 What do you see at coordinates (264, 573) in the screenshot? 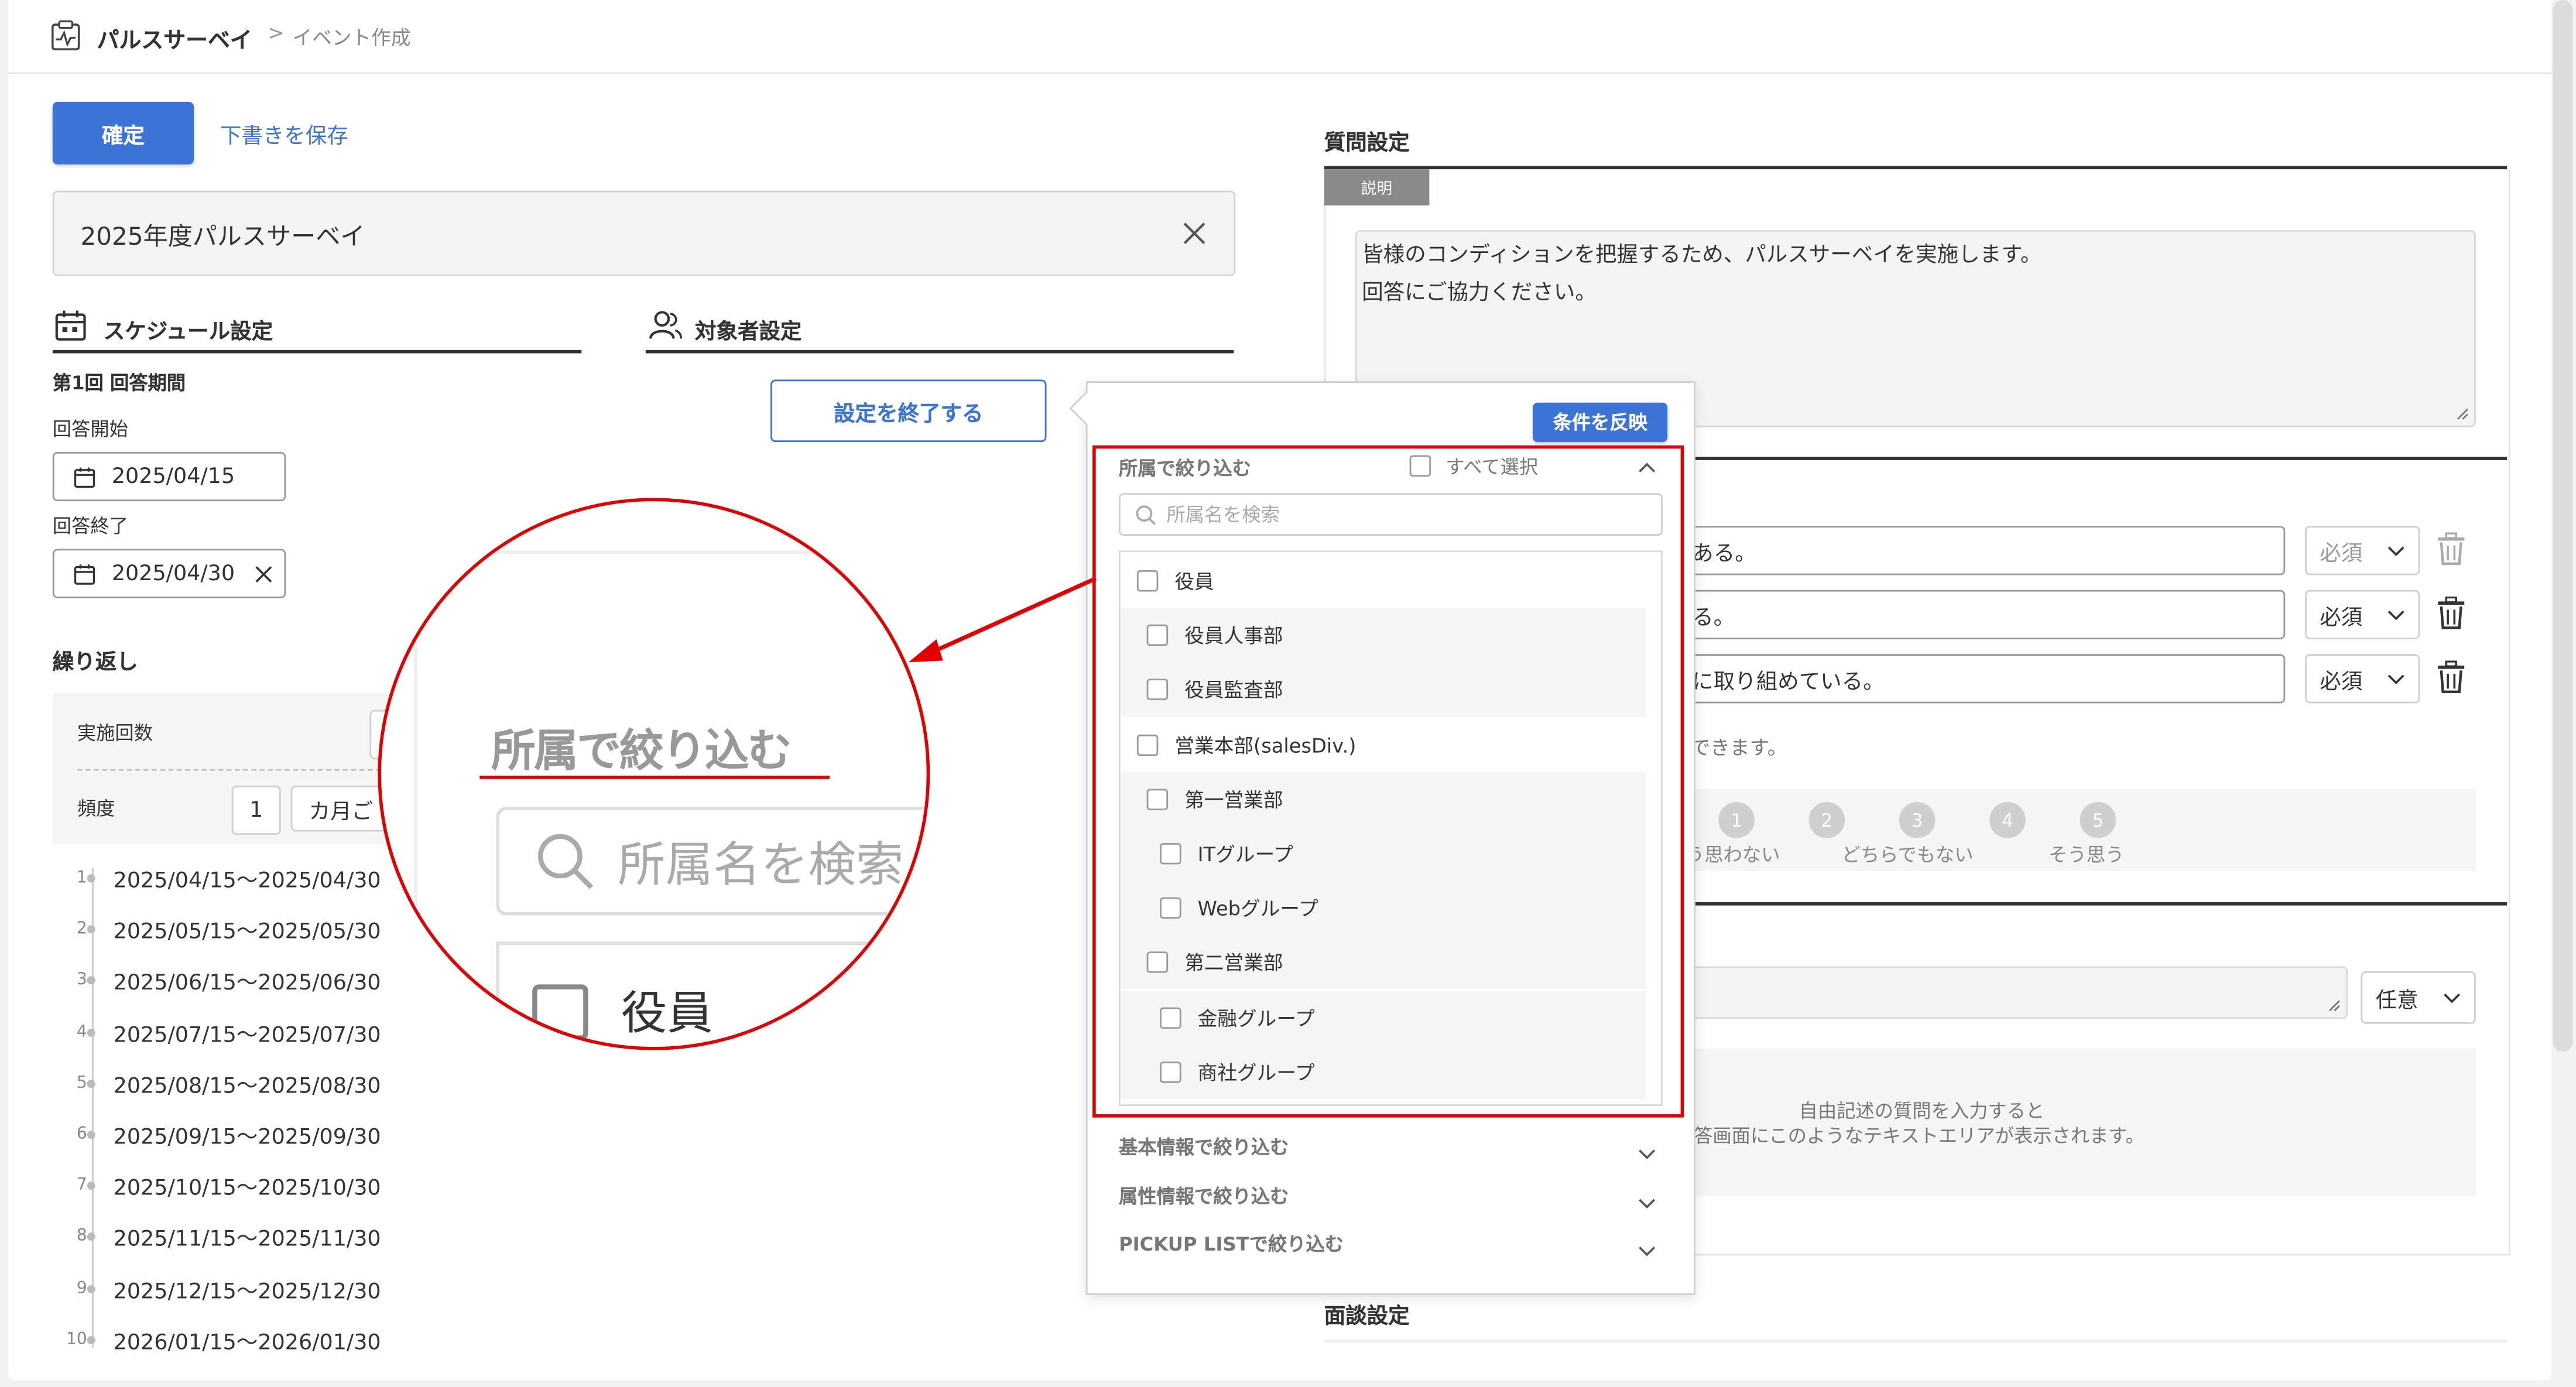
I see `clear-date-icon` at bounding box center [264, 573].